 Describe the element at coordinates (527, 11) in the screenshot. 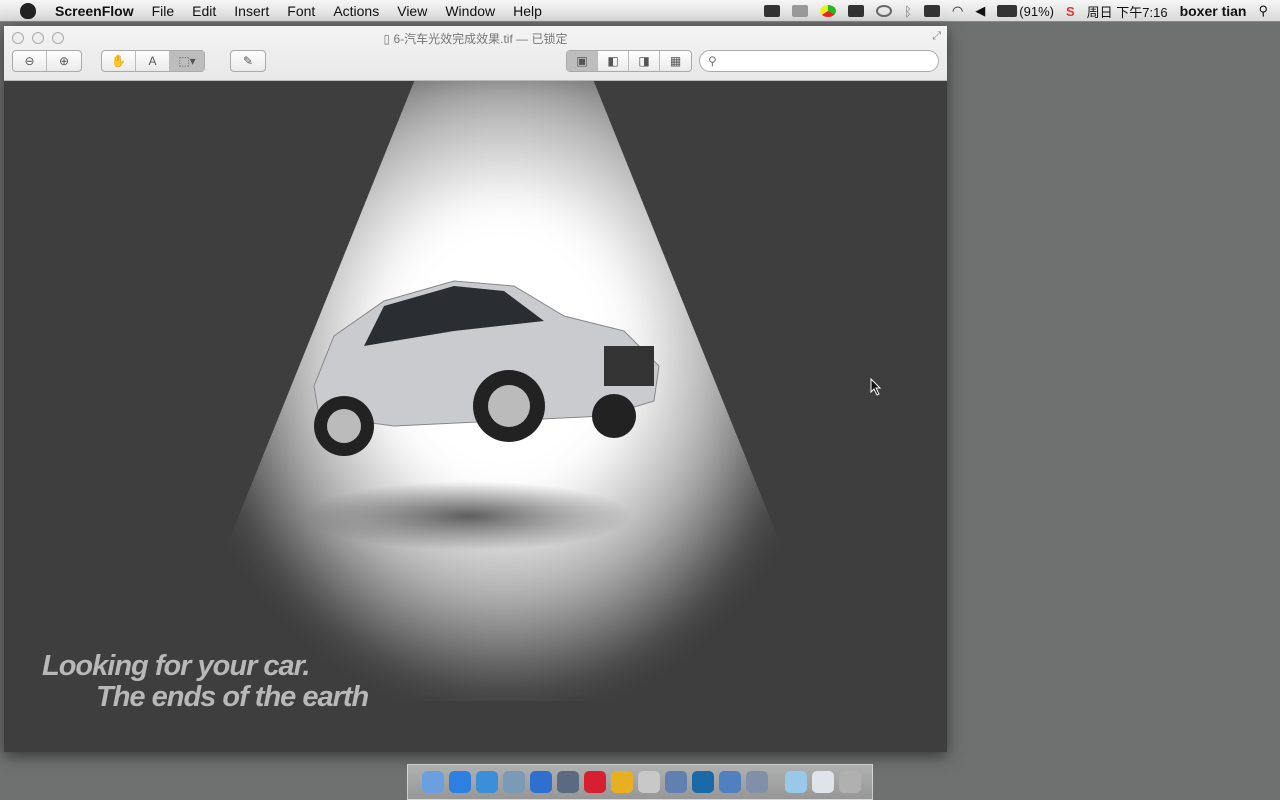

I see `menu-help: Help` at that location.